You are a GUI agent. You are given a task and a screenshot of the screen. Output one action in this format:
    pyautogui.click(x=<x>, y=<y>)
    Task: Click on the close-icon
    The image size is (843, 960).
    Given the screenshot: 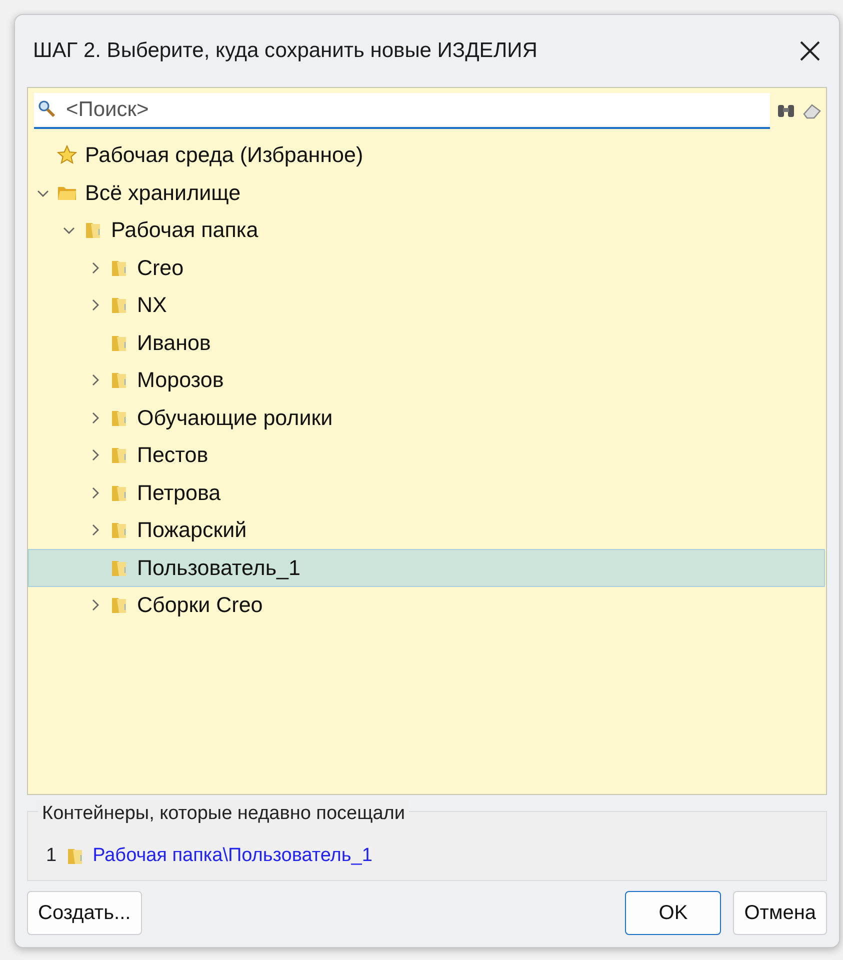 What is the action you would take?
    pyautogui.click(x=810, y=50)
    